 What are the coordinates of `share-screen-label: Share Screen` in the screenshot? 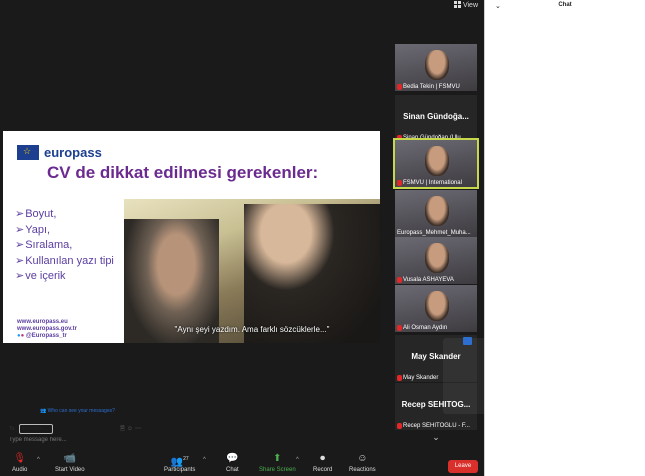 It's located at (277, 470).